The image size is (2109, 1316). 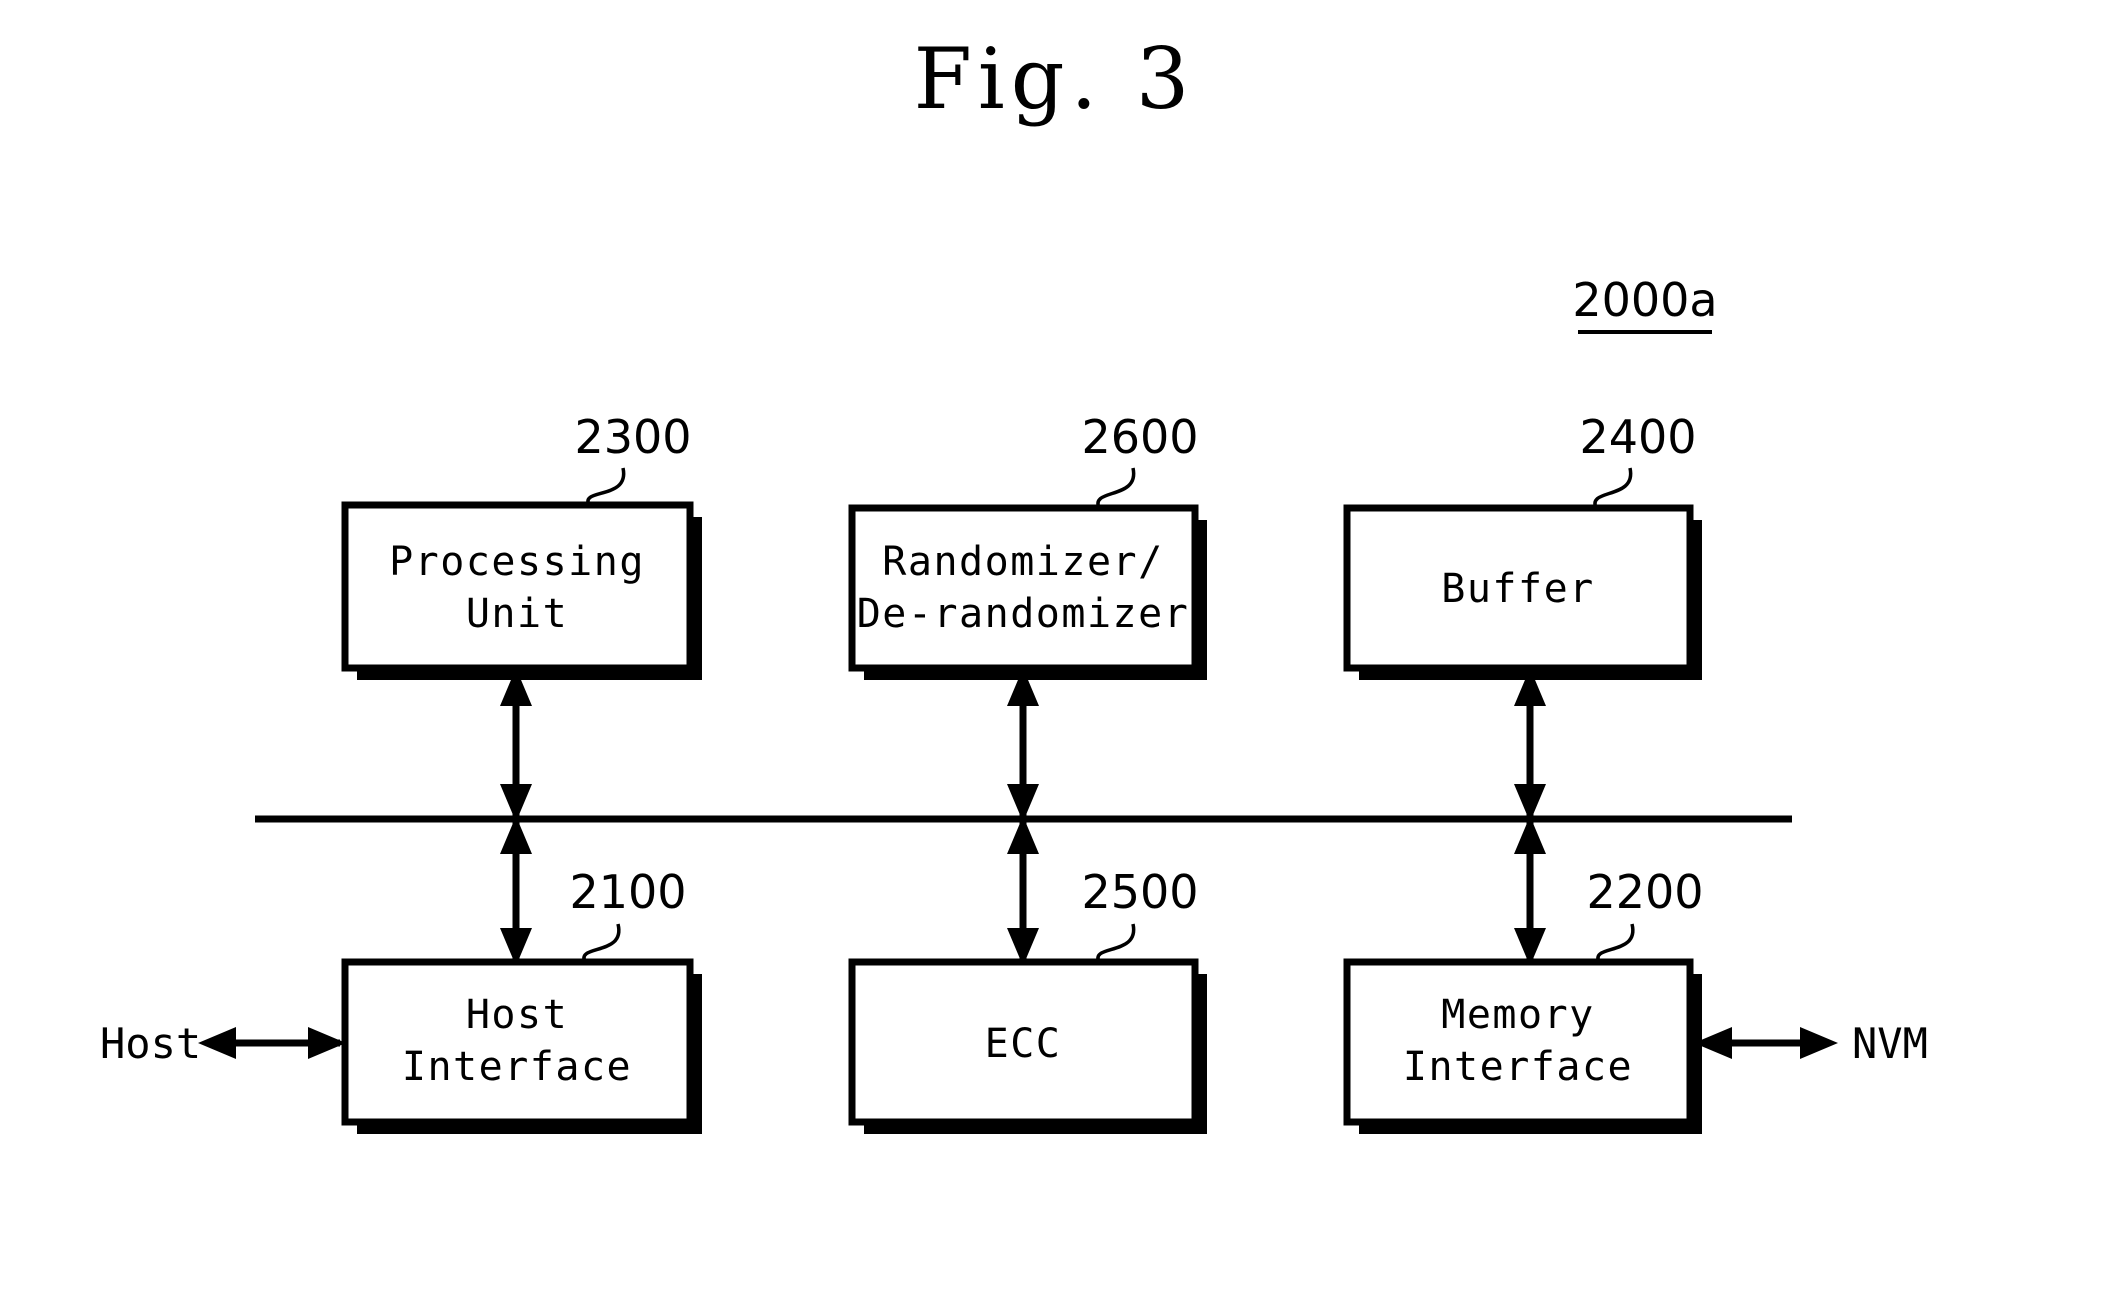 I want to click on nvm-connection, so click(x=1766, y=1043).